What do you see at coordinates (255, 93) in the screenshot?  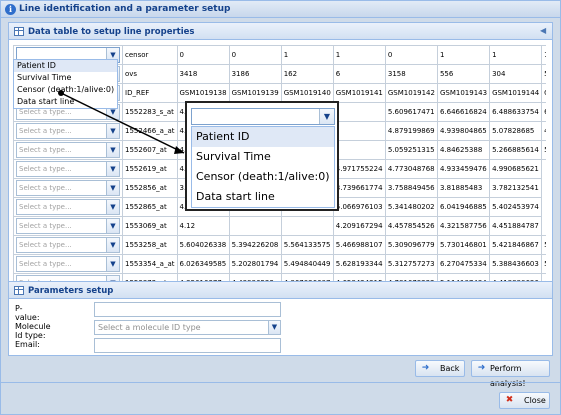 I see `table-cell: GSM1019139` at bounding box center [255, 93].